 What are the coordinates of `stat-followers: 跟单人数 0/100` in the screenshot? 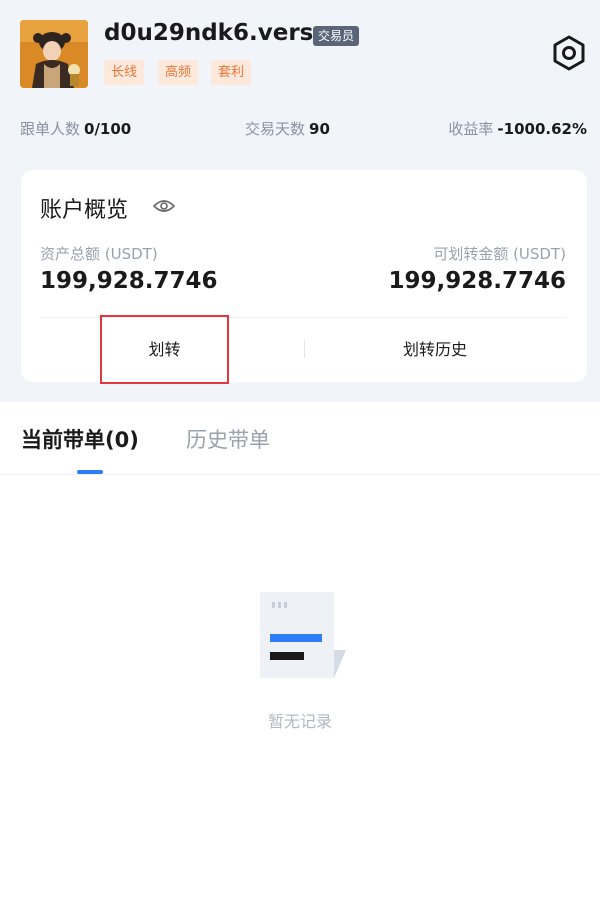 It's located at (75, 128).